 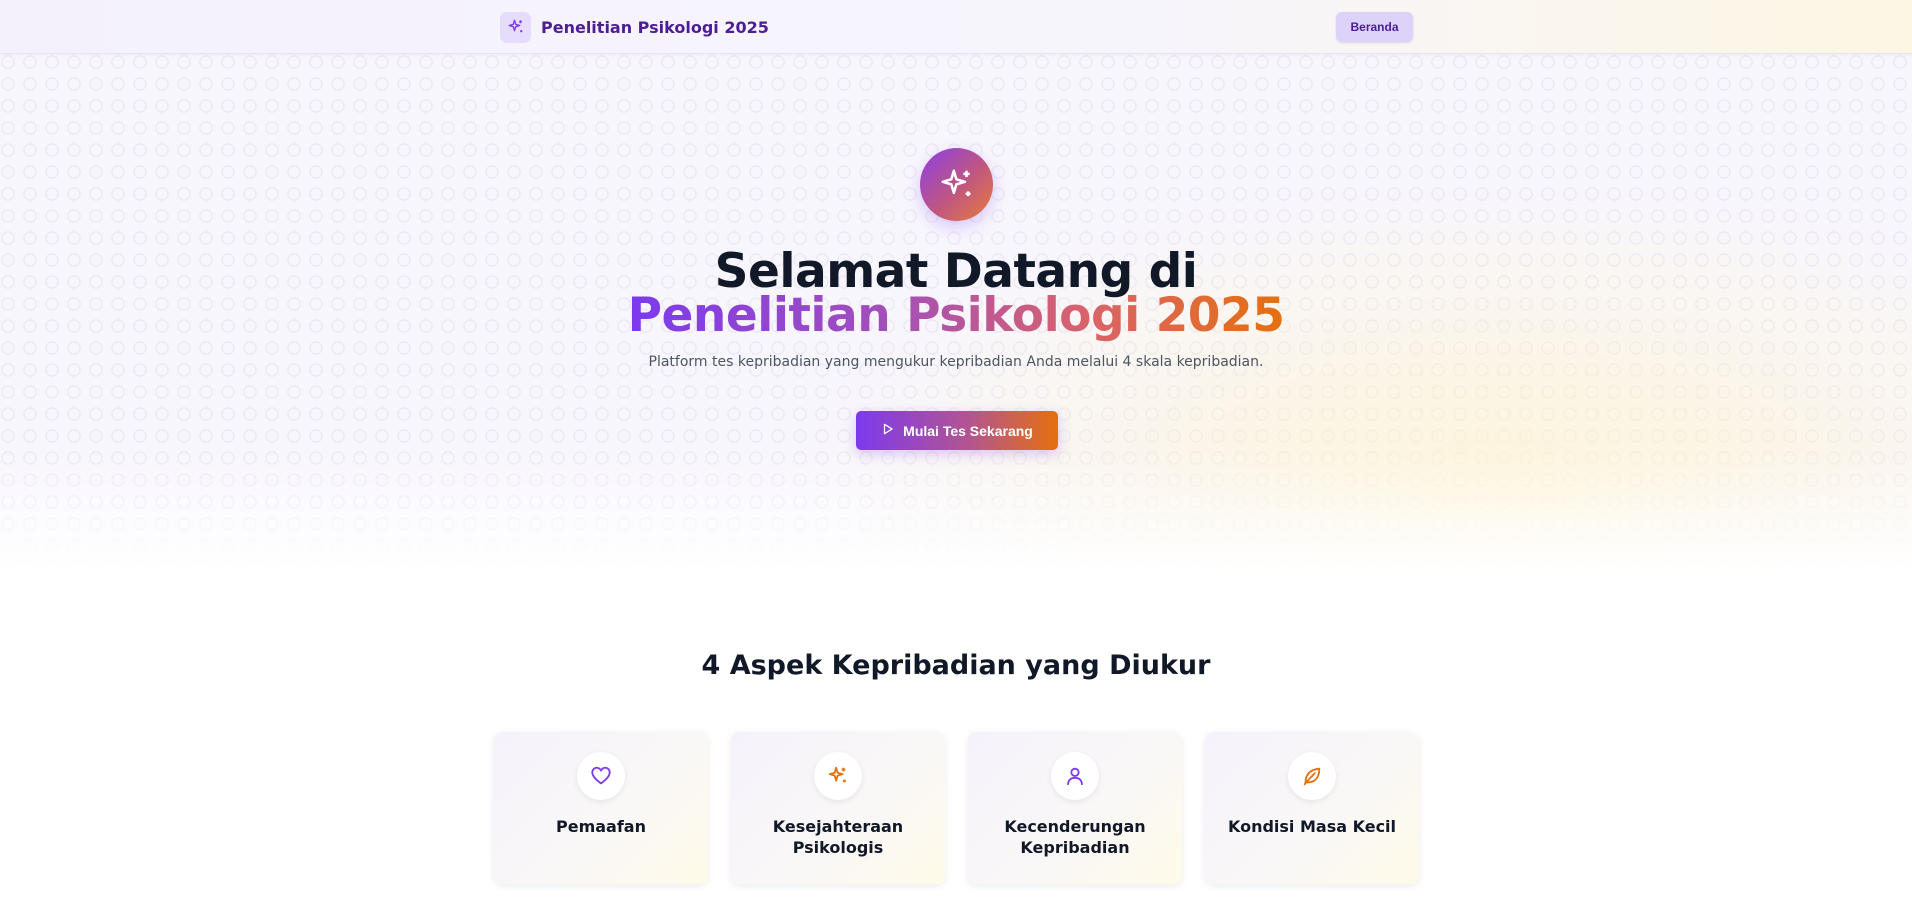 I want to click on home-nav-button: Beranda, so click(x=1374, y=27).